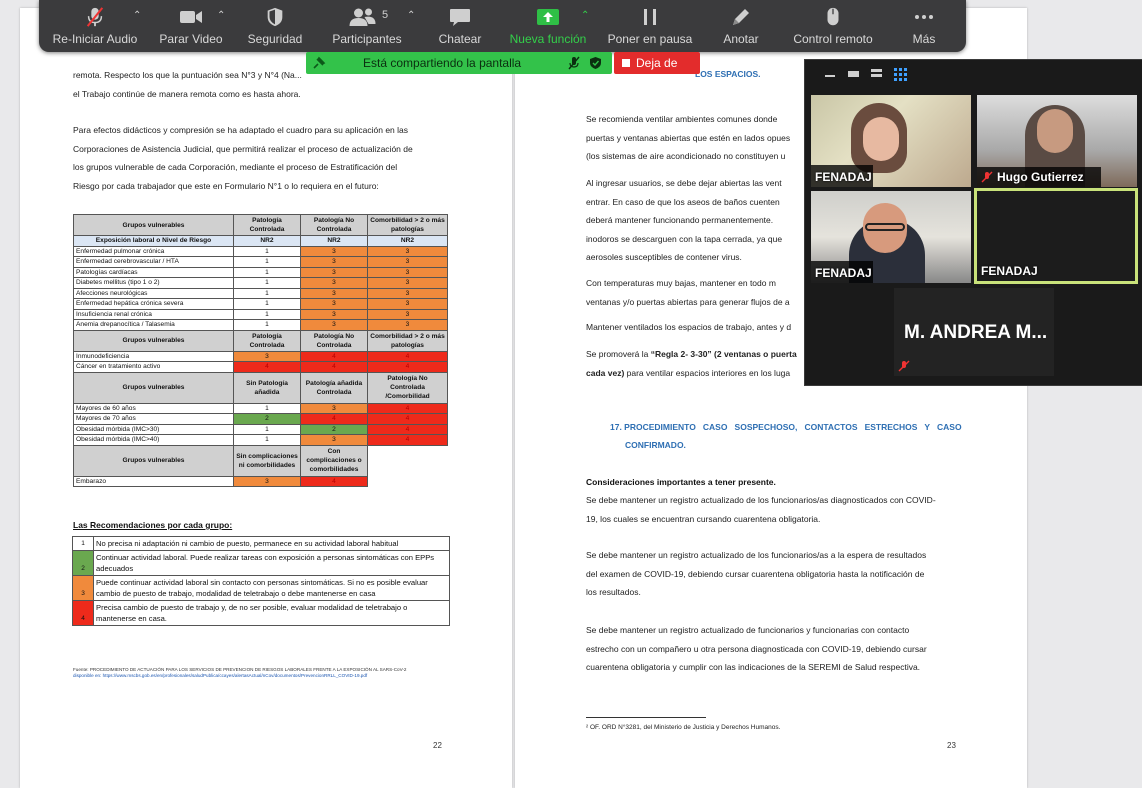 The width and height of the screenshot is (1142, 788). What do you see at coordinates (153, 429) in the screenshot?
I see `row-label-cell: Obesidad mórbida (IMC>30)` at bounding box center [153, 429].